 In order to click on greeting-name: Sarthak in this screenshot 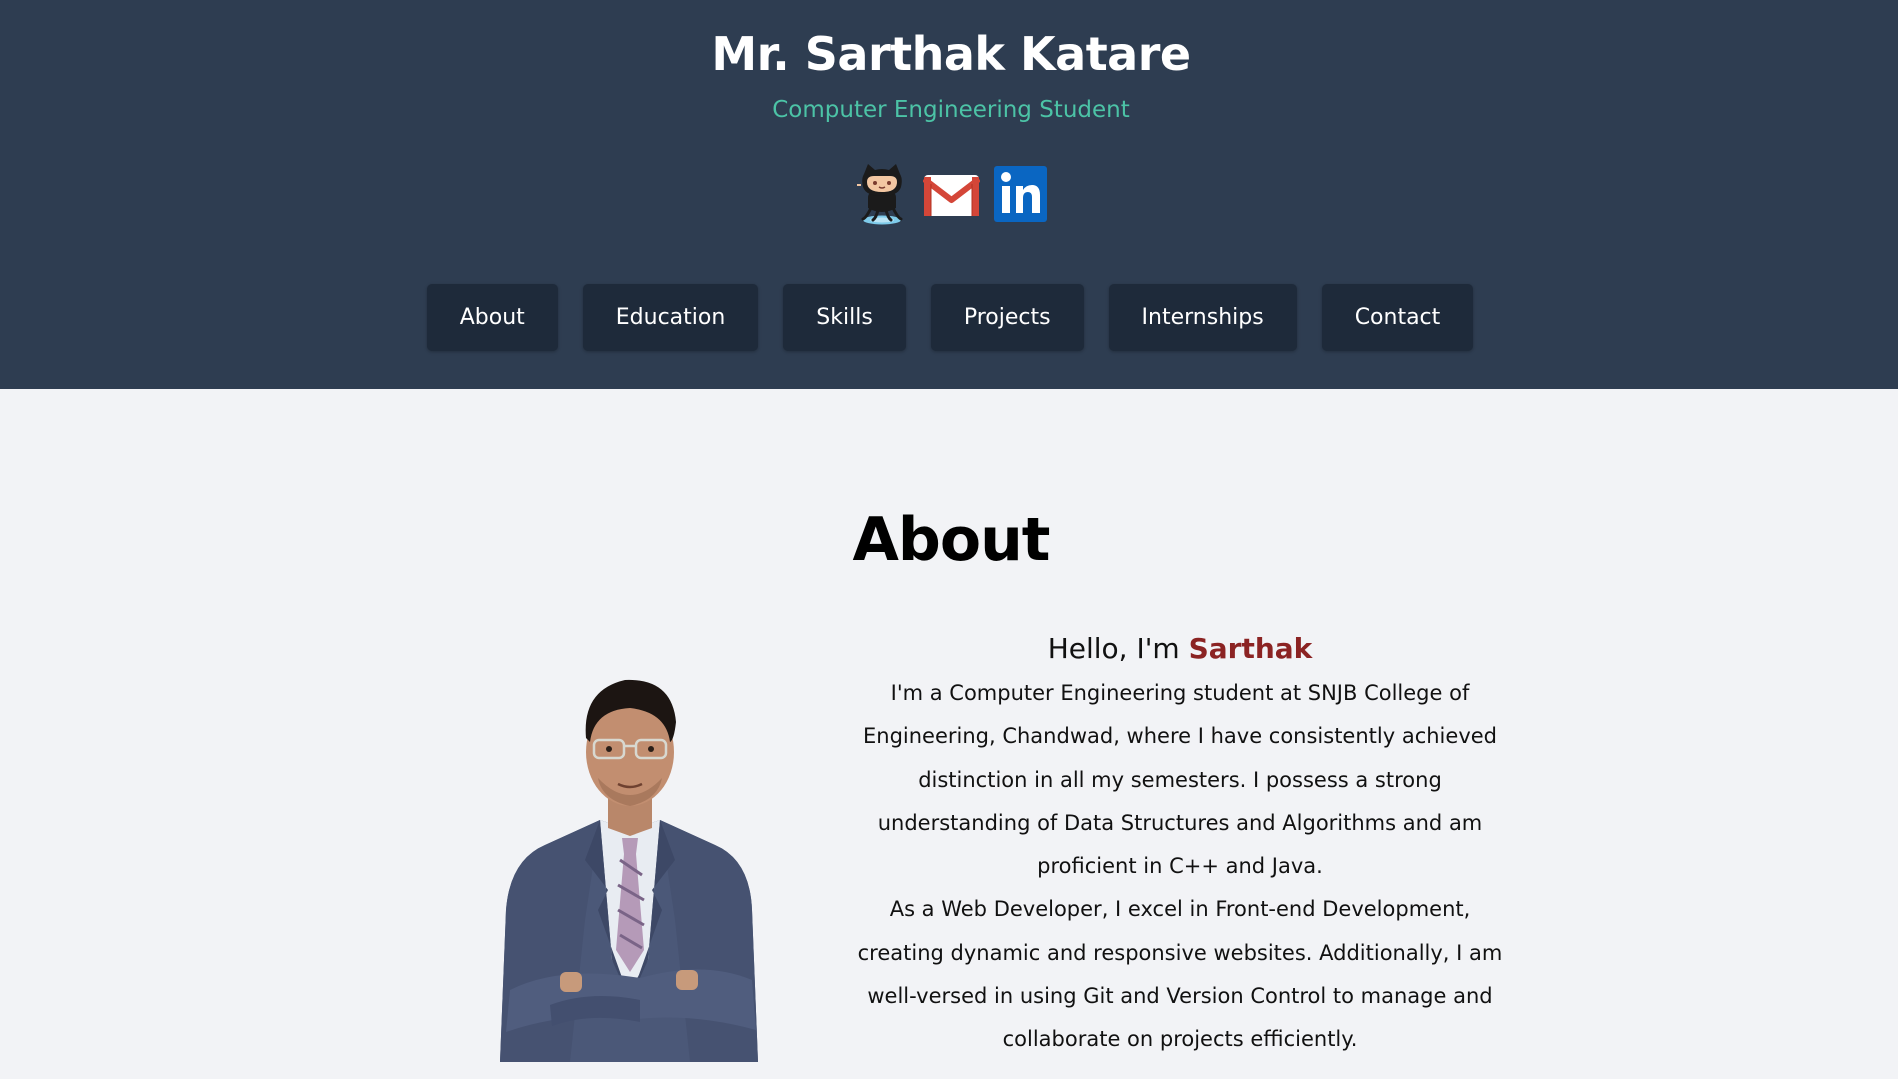, I will do `click(1250, 648)`.